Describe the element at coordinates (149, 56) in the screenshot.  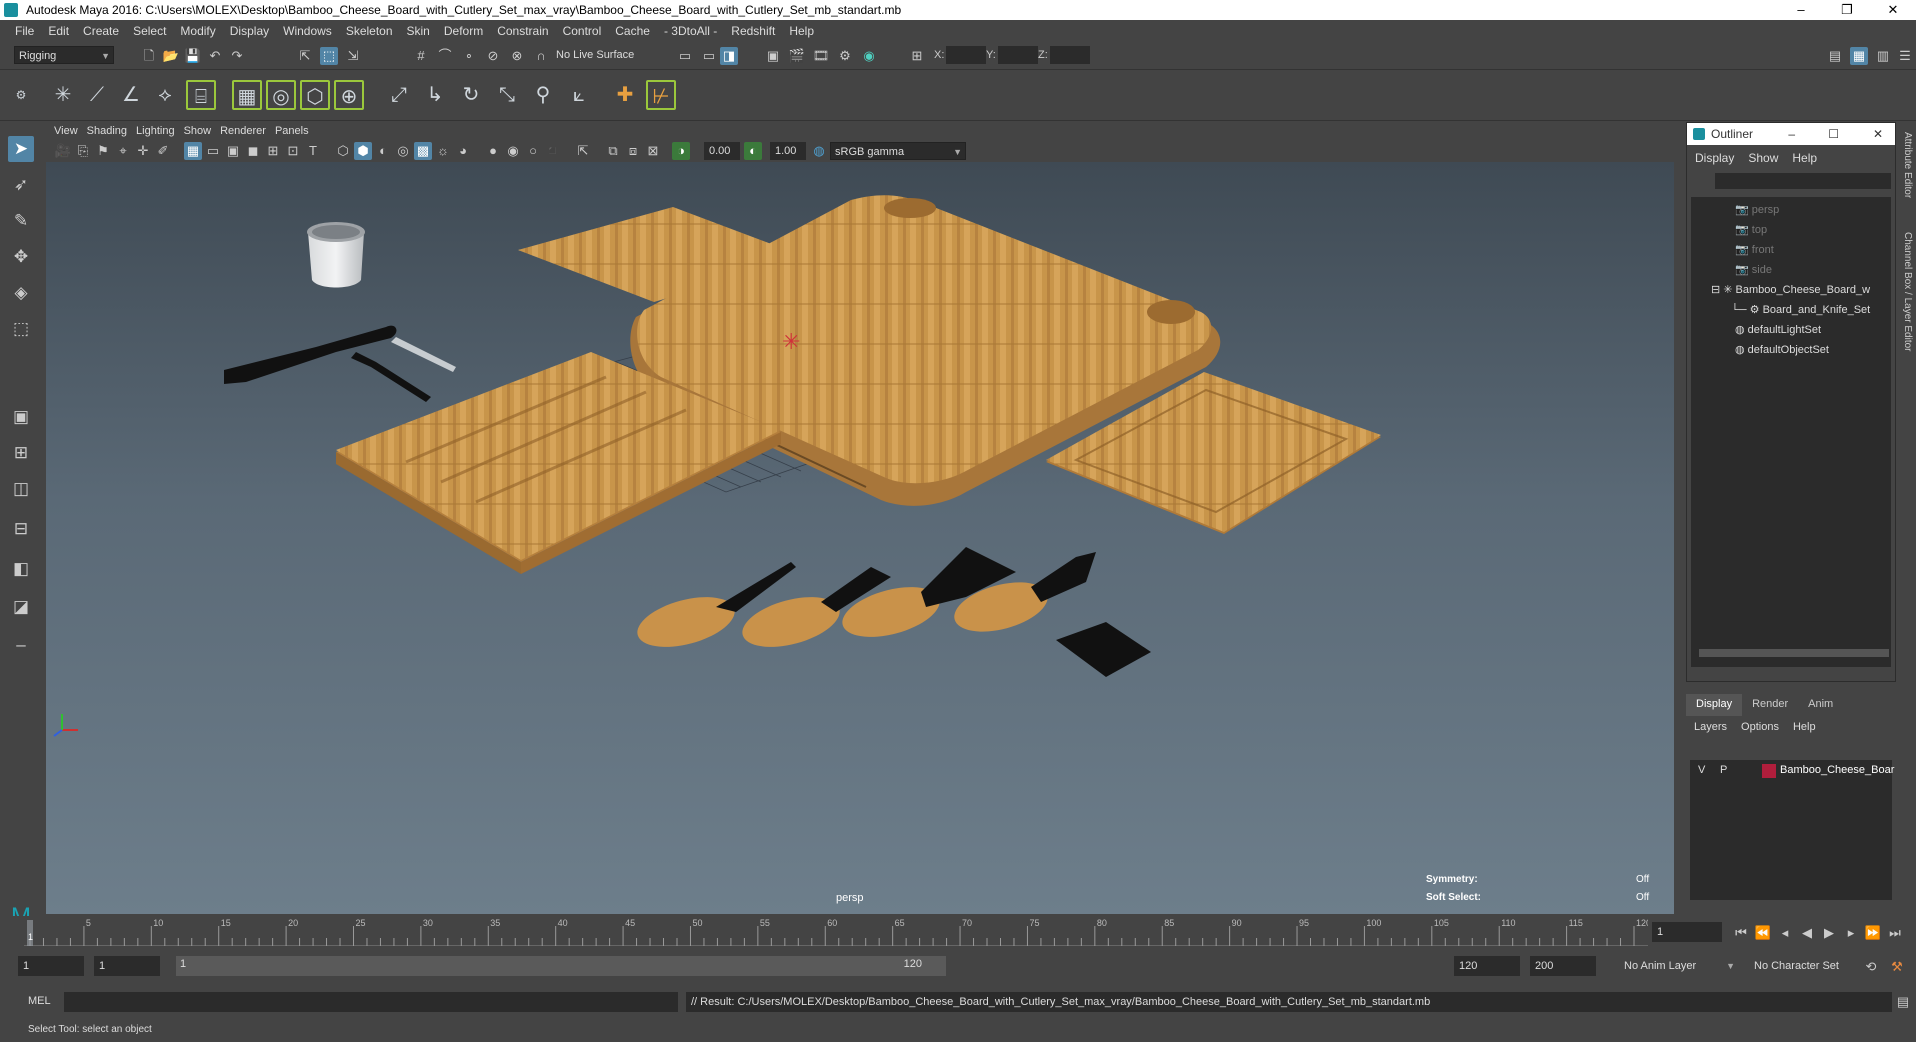
I see `new-scene-icon: 🗋` at that location.